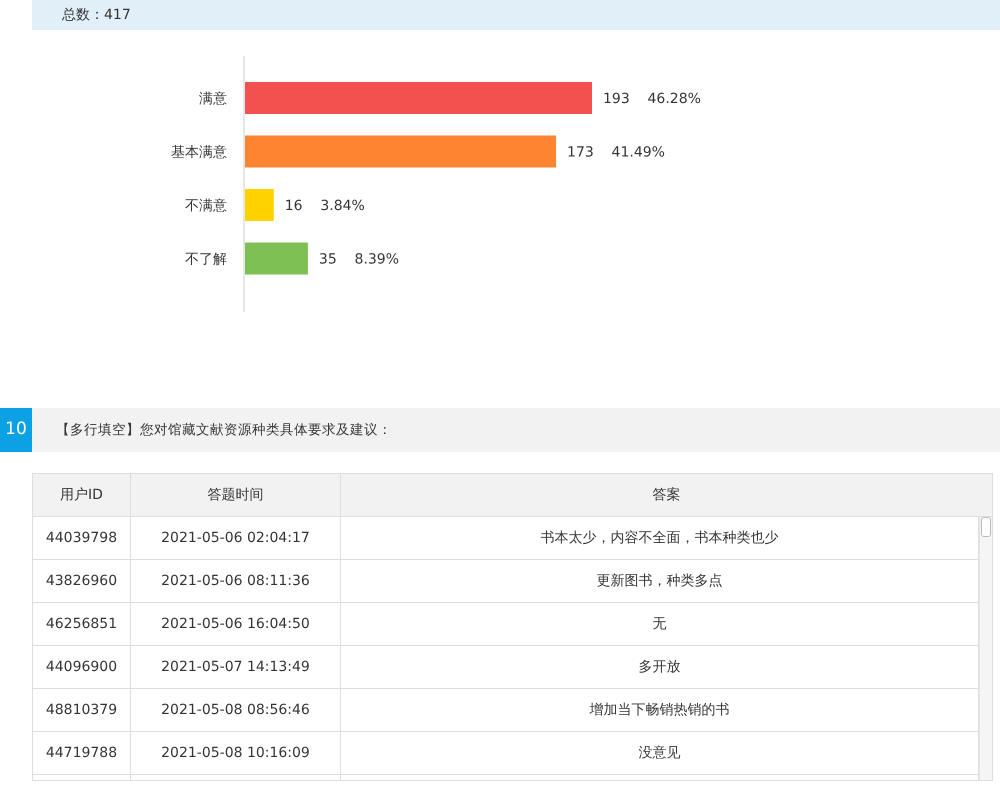 This screenshot has height=796, width=1000. What do you see at coordinates (985, 648) in the screenshot?
I see `scrollbar` at bounding box center [985, 648].